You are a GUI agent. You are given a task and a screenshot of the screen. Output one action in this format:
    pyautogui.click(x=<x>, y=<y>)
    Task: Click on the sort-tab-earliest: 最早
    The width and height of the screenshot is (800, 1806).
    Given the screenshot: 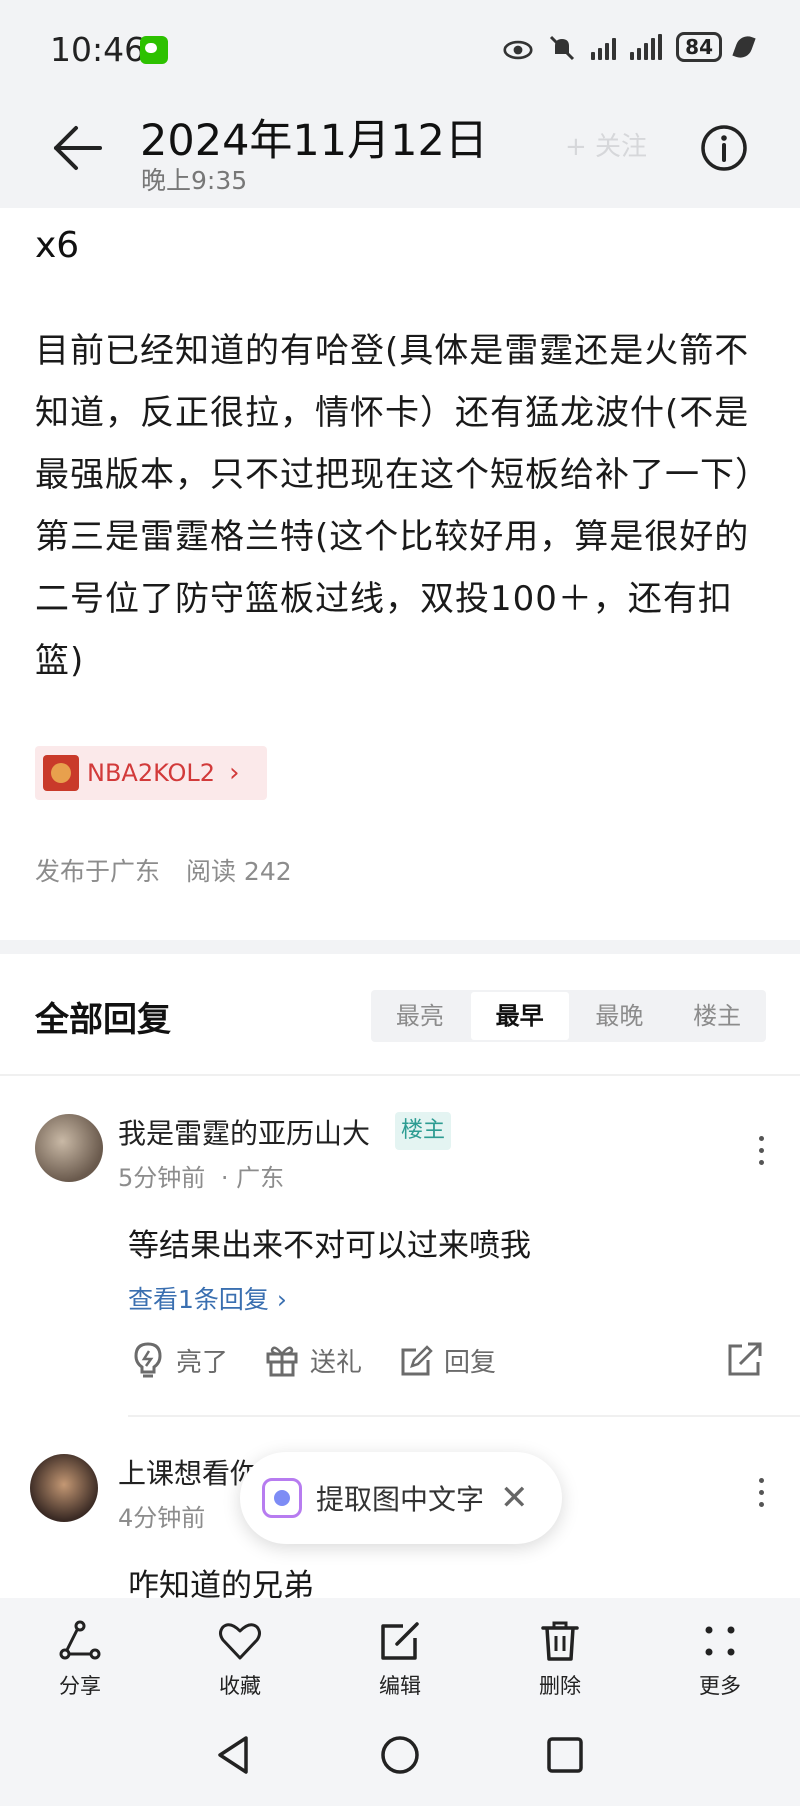 What is the action you would take?
    pyautogui.click(x=519, y=1016)
    